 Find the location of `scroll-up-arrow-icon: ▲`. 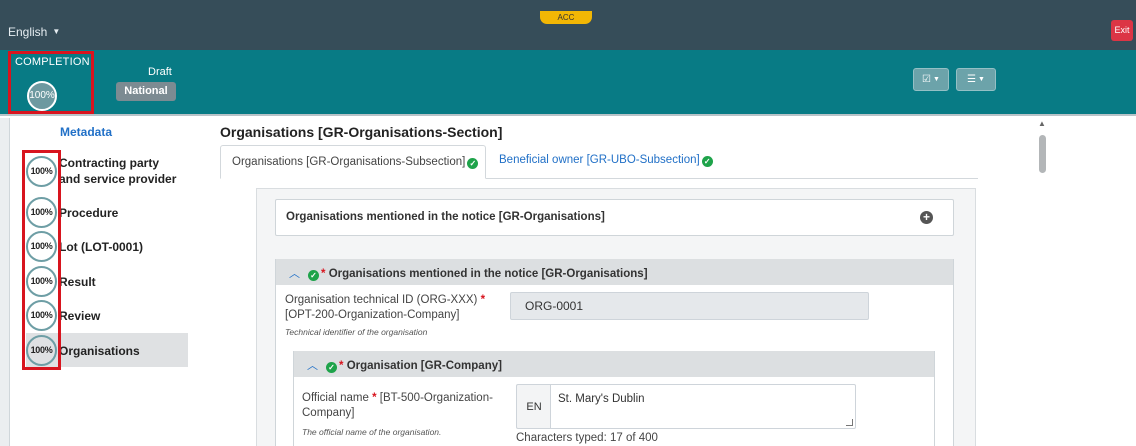

scroll-up-arrow-icon: ▲ is located at coordinates (1042, 123).